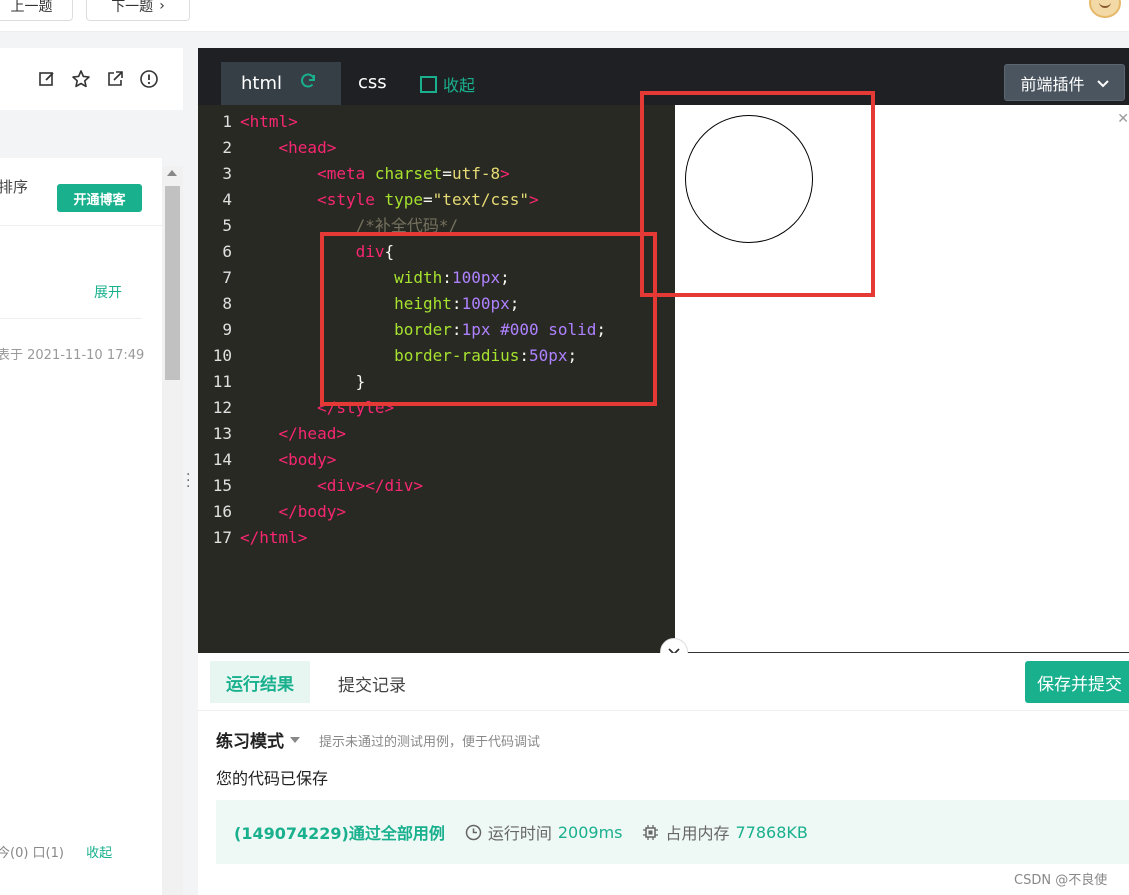  Describe the element at coordinates (459, 85) in the screenshot. I see `collapse-label: 收起` at that location.